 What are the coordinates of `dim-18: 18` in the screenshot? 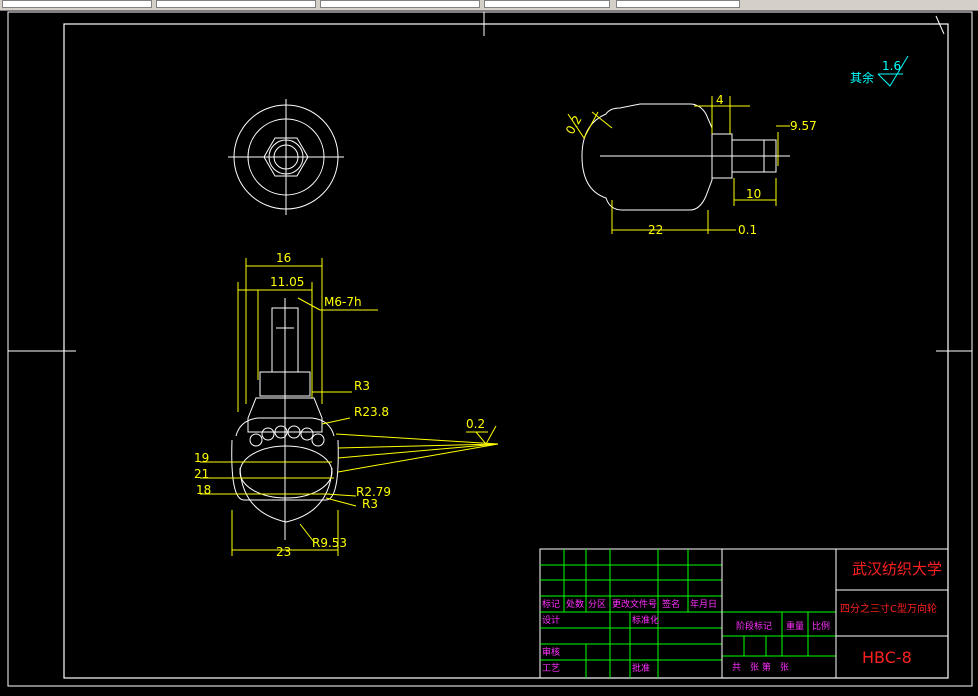 It's located at (203, 490).